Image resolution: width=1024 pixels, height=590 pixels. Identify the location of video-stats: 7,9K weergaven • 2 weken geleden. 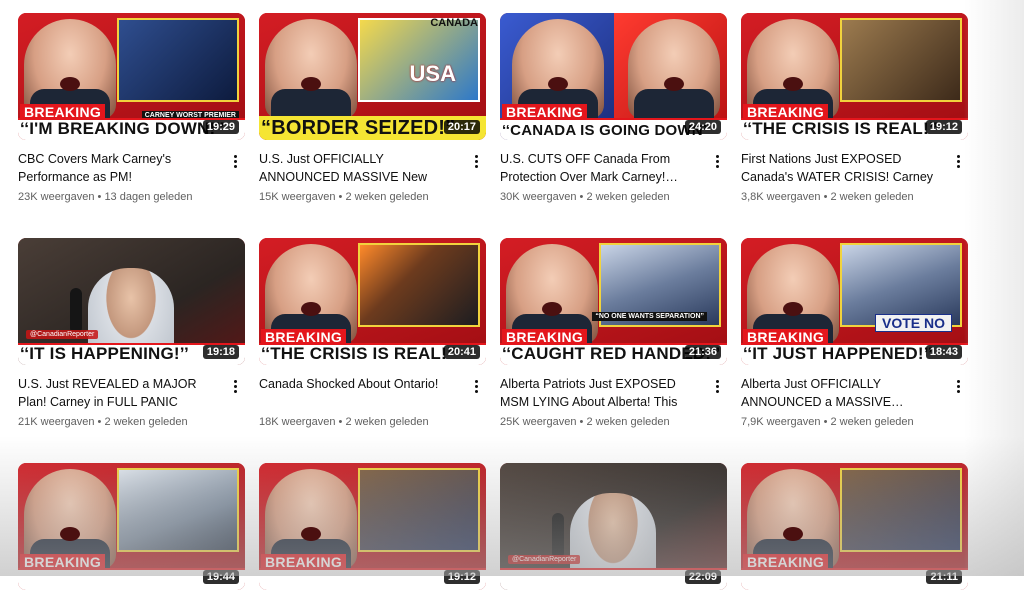
(841, 422).